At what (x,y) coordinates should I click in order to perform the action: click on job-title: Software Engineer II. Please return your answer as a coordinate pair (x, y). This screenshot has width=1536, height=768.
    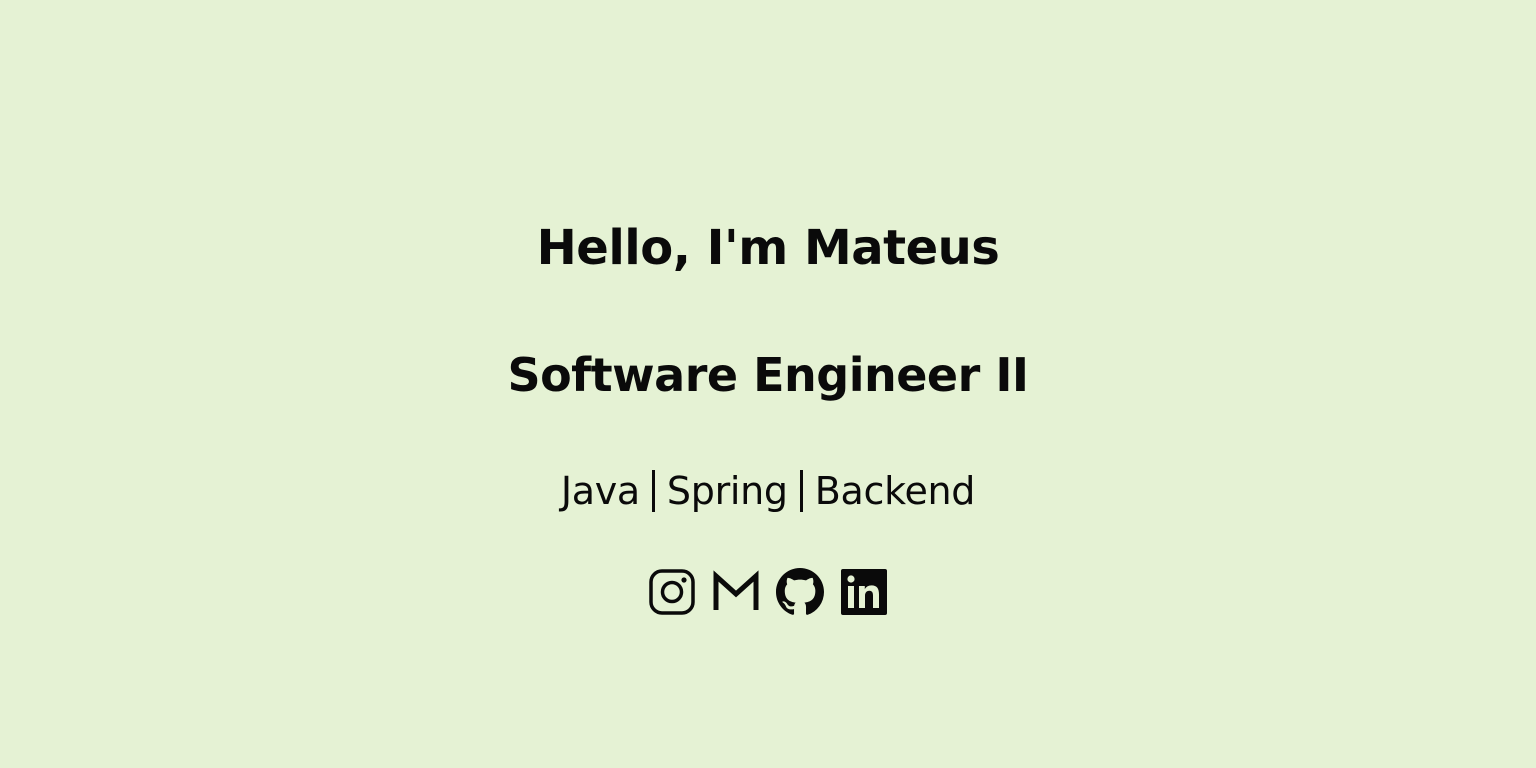
    Looking at the image, I should click on (768, 375).